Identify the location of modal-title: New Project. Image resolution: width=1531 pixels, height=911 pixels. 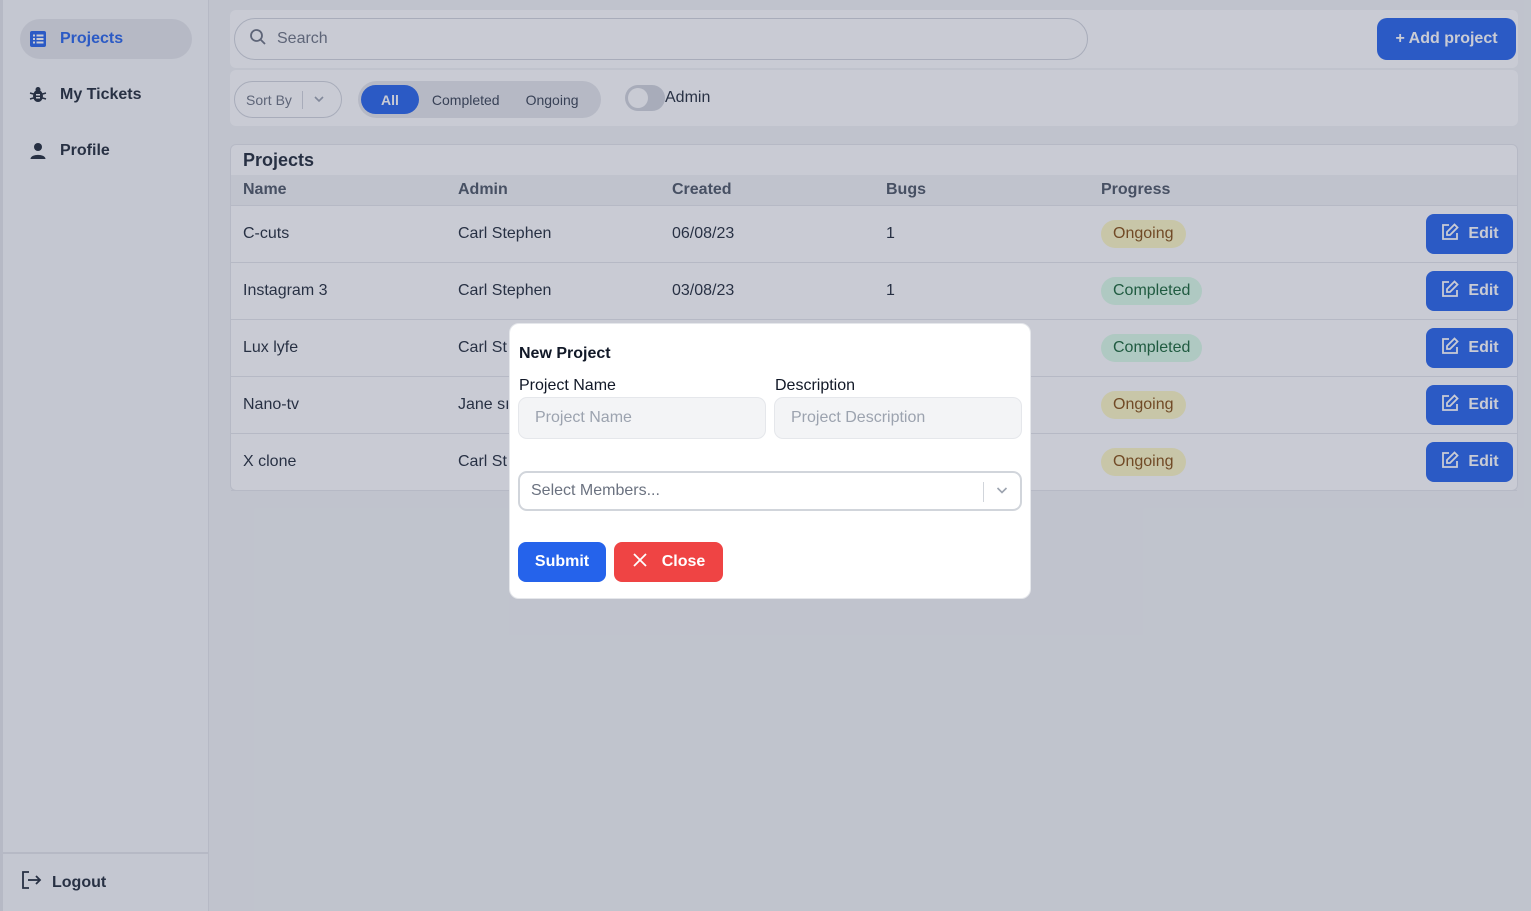
(565, 353).